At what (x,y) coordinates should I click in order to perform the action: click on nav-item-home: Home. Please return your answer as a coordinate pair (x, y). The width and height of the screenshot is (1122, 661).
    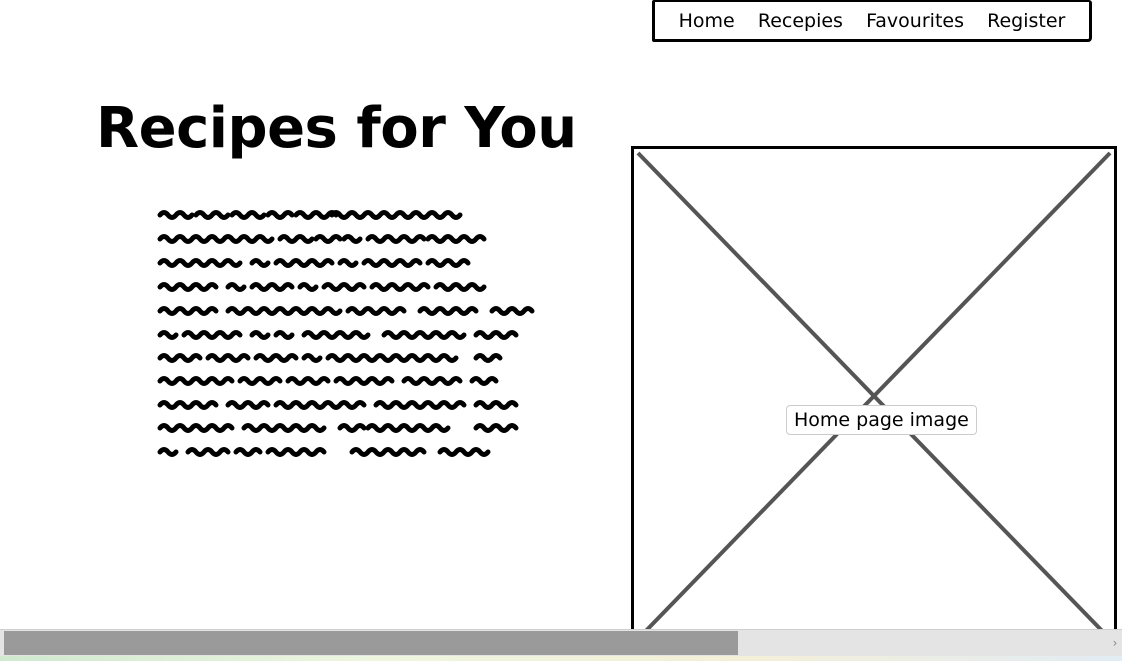
    Looking at the image, I should click on (707, 21).